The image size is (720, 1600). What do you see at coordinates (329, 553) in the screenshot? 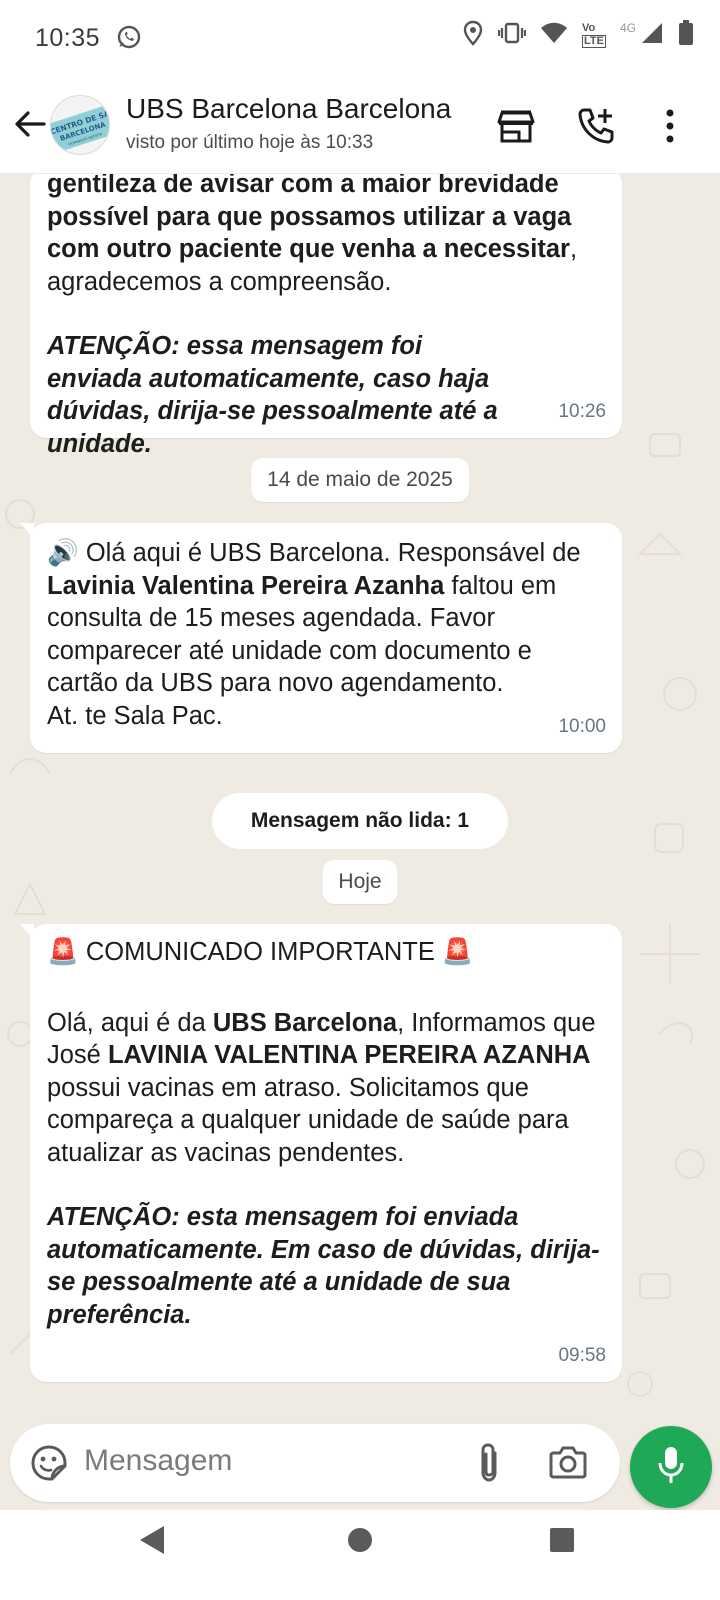
I see `message-text: Olá aqui é UBS Barcelona. Responsável de` at bounding box center [329, 553].